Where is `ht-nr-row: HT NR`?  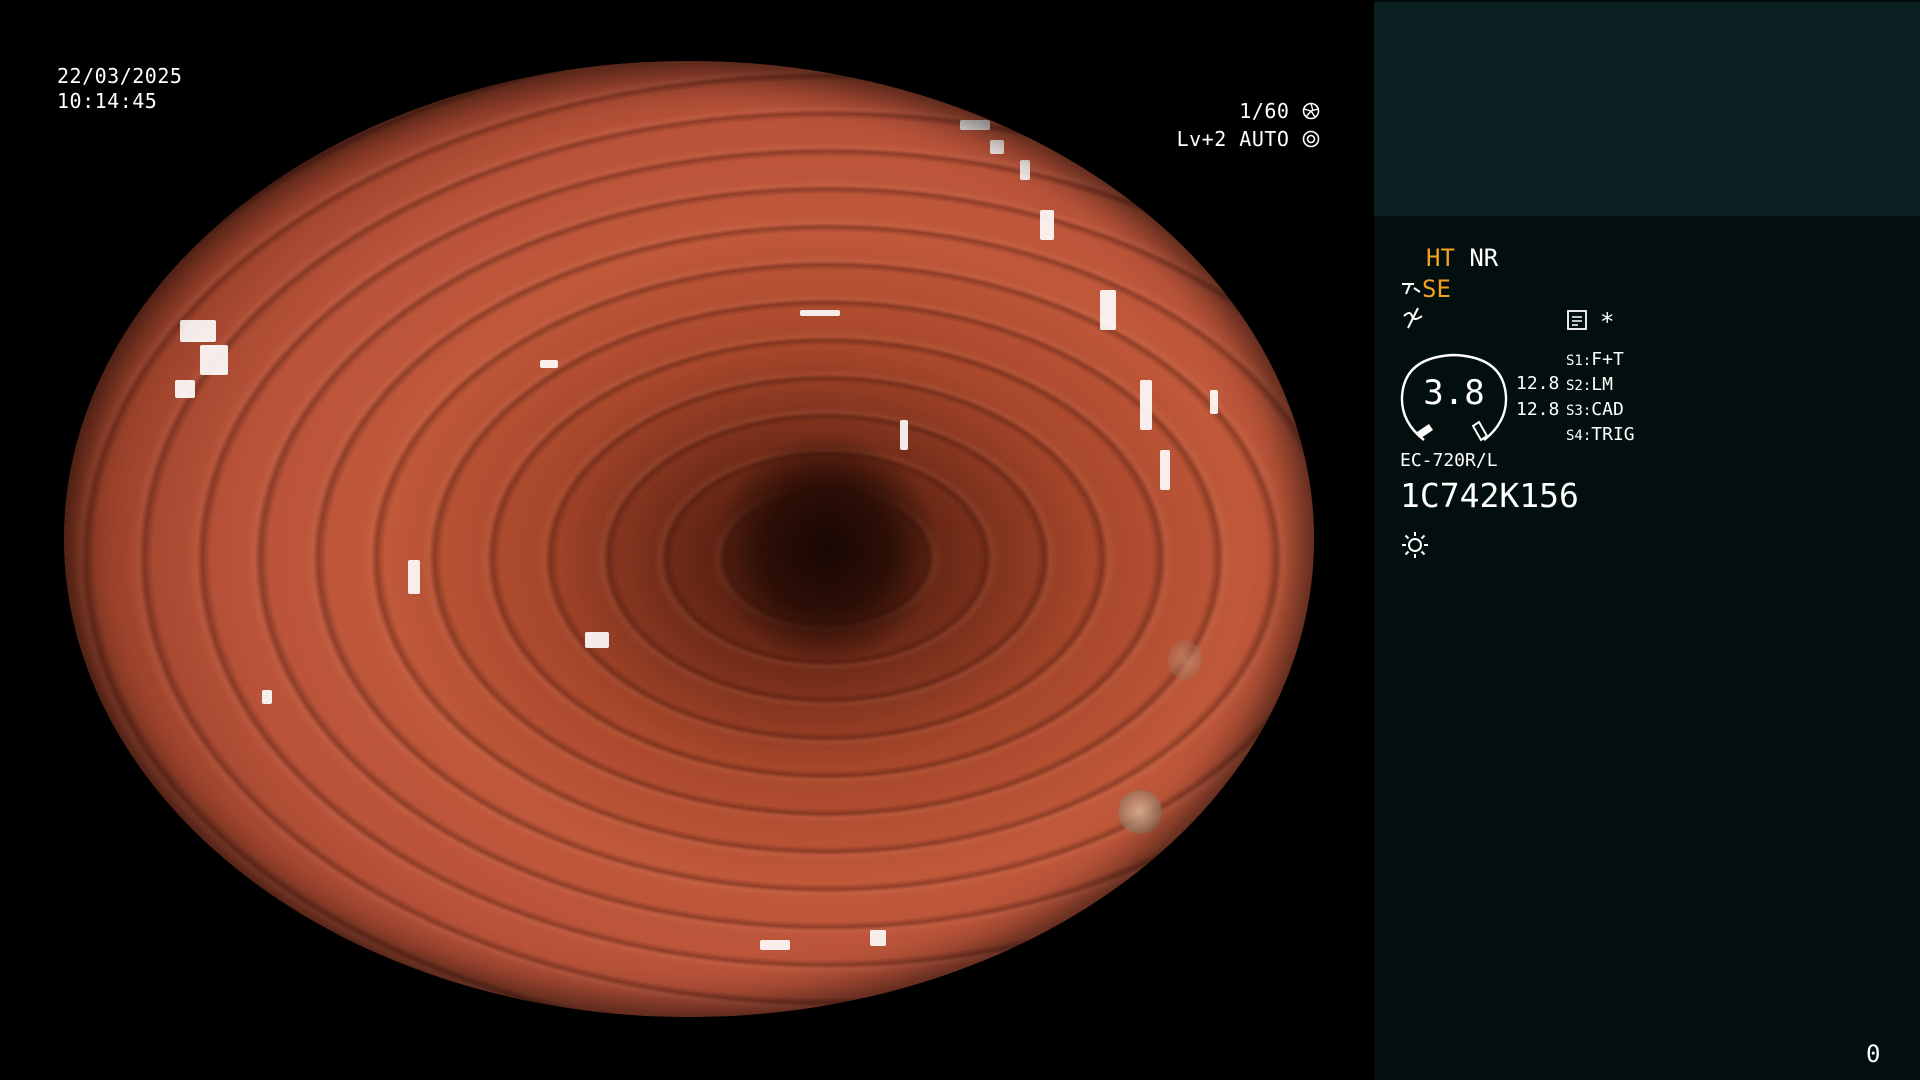
ht-nr-row: HT NR is located at coordinates (1462, 258).